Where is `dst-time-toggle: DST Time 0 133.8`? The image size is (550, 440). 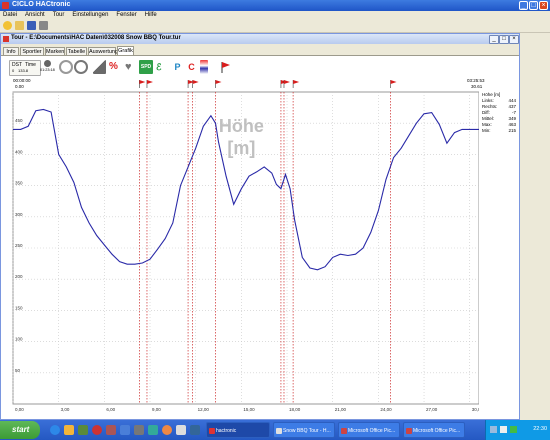
dst-time-toggle: DST Time 0 133.8 is located at coordinates (25, 68).